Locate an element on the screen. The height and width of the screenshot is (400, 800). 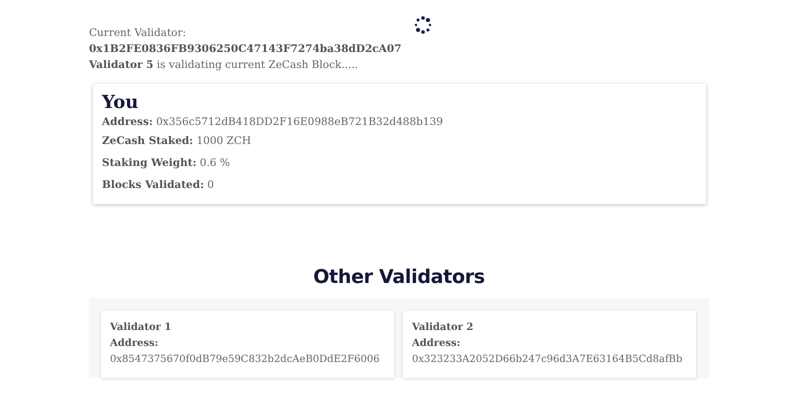
current-validator-label: Current Validator: is located at coordinates (137, 33).